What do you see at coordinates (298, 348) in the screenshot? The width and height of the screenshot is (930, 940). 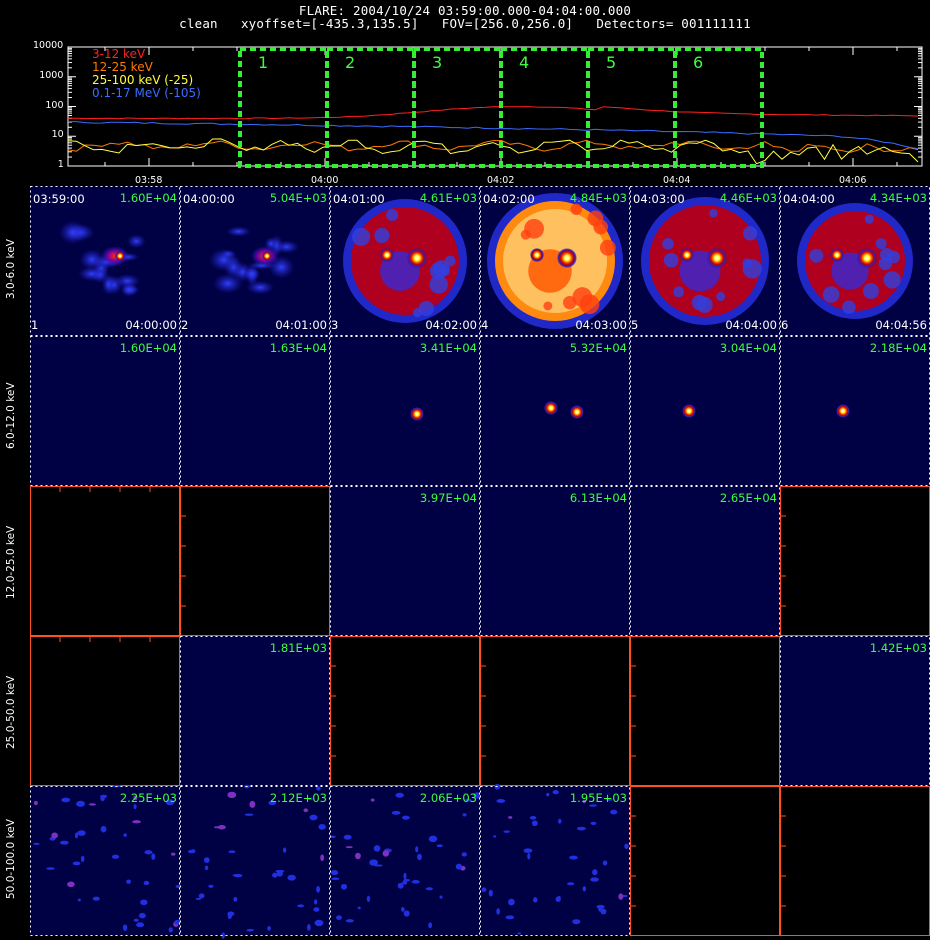 I see `peak-value: 1.63E+04` at bounding box center [298, 348].